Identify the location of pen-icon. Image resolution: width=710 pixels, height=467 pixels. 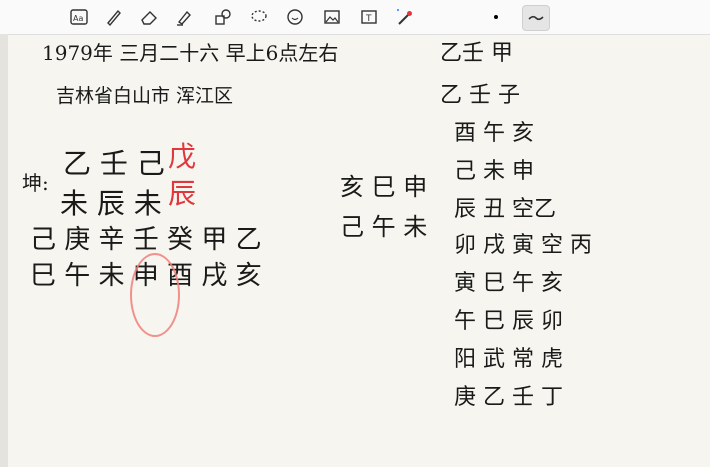
(114, 17).